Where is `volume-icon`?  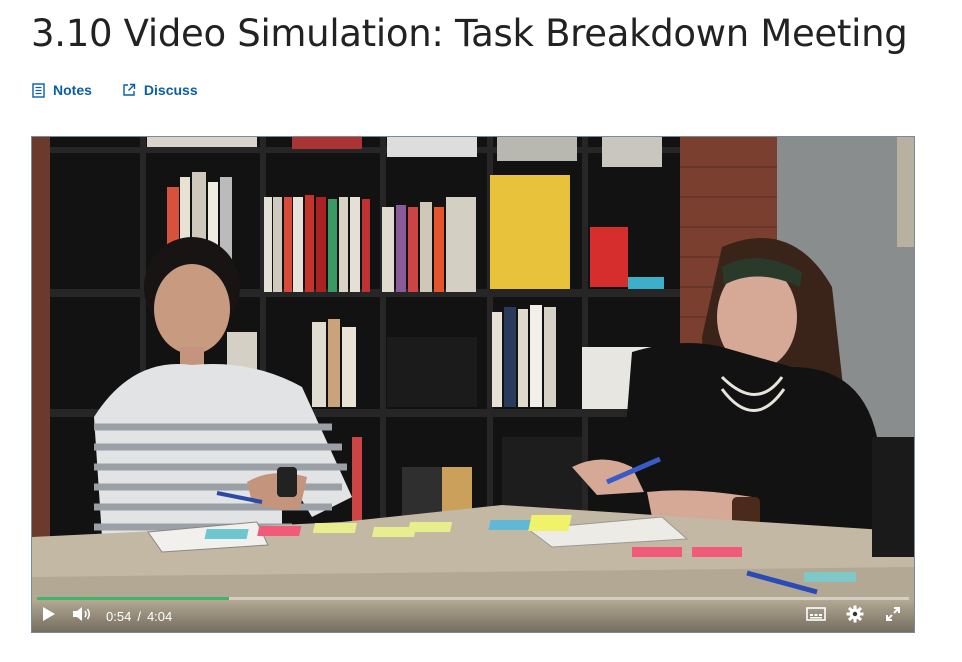 volume-icon is located at coordinates (82, 616).